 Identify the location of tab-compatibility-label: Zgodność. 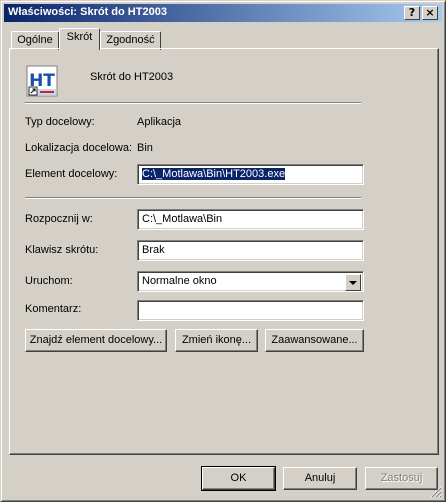
(130, 40).